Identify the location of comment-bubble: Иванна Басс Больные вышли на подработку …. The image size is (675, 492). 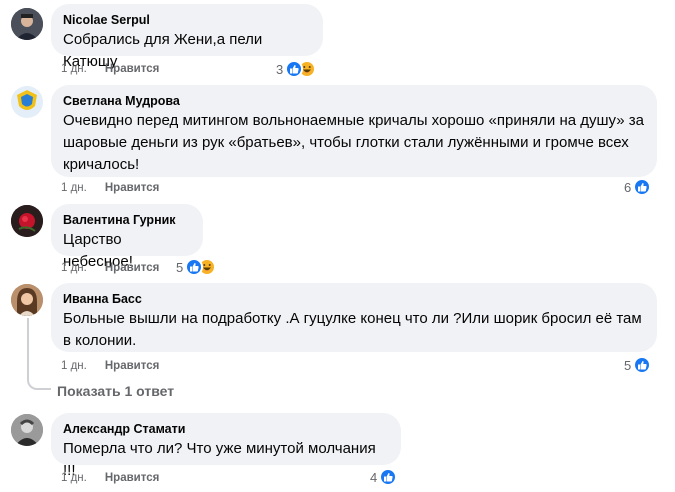
(354, 317).